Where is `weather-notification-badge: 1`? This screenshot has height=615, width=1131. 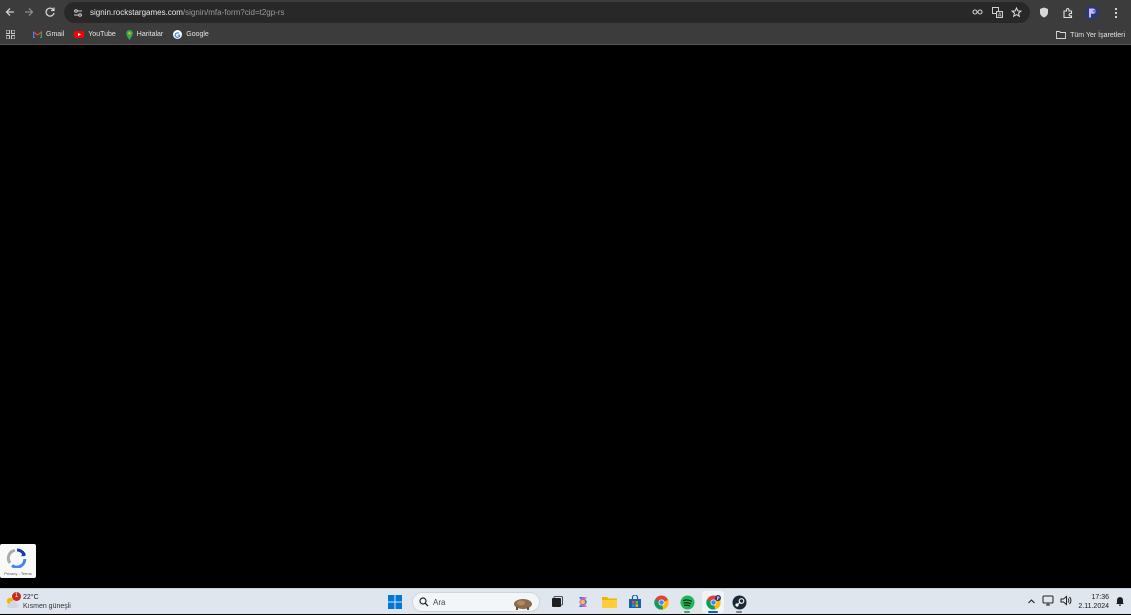 weather-notification-badge: 1 is located at coordinates (16, 596).